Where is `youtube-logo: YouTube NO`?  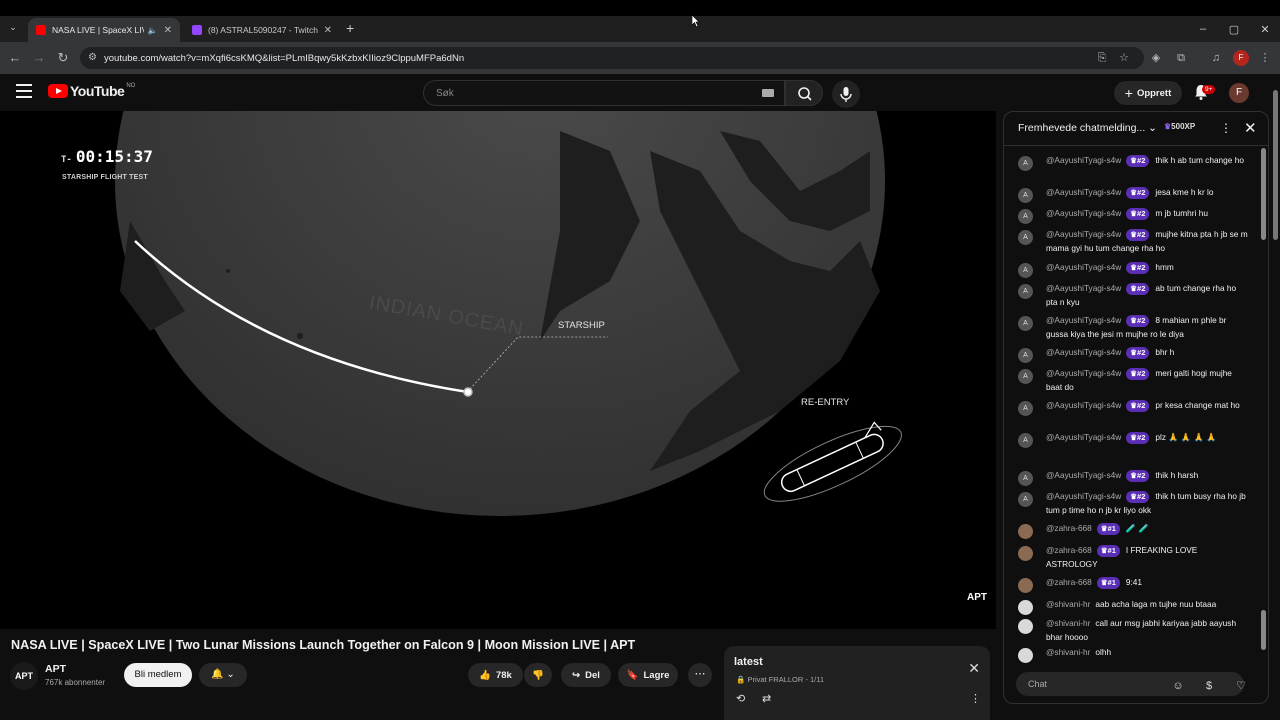 youtube-logo: YouTube NO is located at coordinates (91, 91).